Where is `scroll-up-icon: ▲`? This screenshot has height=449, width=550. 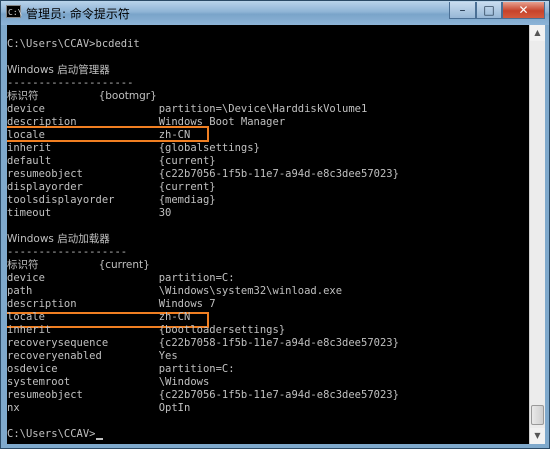 scroll-up-icon: ▲ is located at coordinates (537, 33).